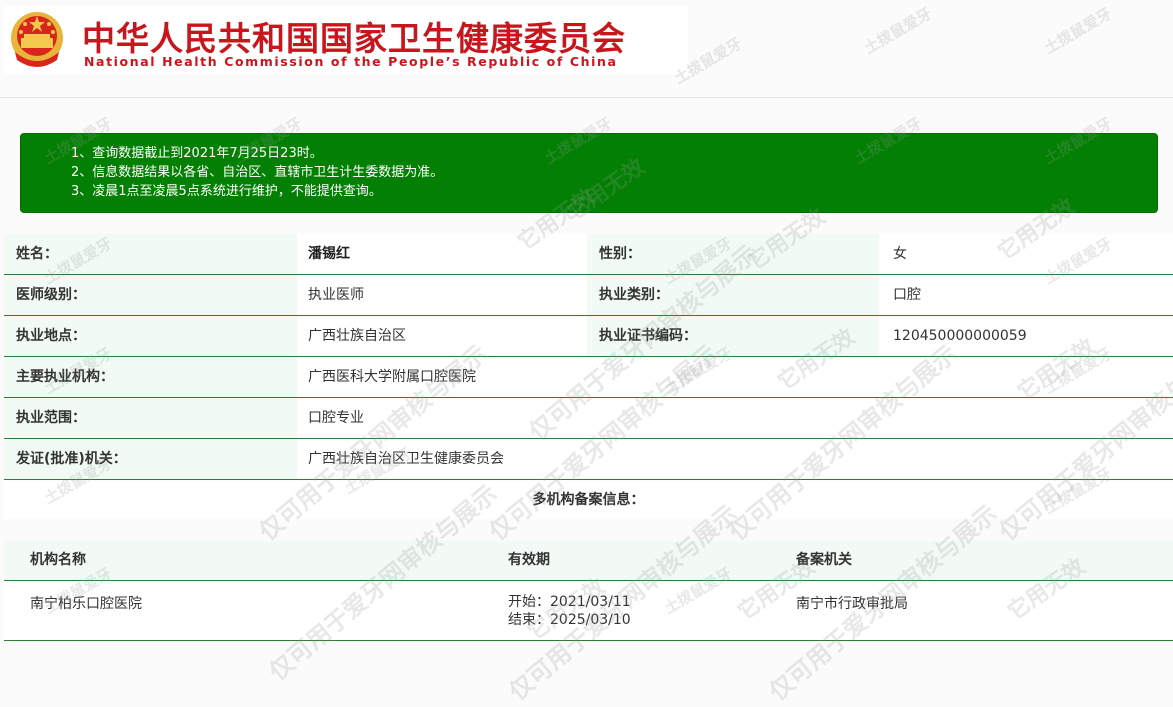 The height and width of the screenshot is (707, 1173). Describe the element at coordinates (329, 254) in the screenshot. I see `name-value: 潘锡红` at that location.